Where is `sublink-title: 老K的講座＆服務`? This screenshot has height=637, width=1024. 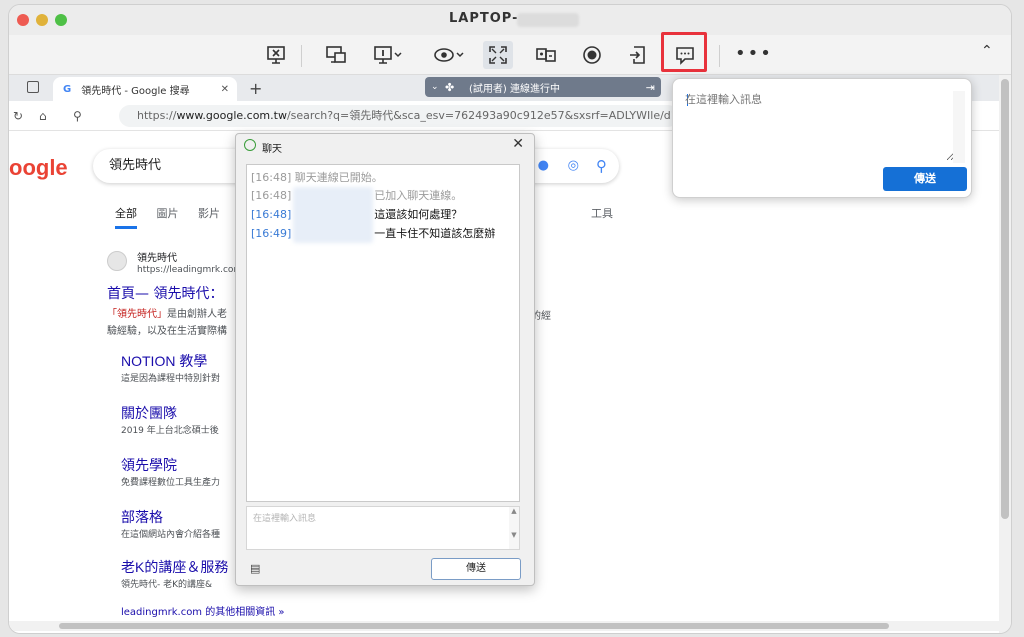 sublink-title: 老K的講座＆服務 is located at coordinates (174, 567).